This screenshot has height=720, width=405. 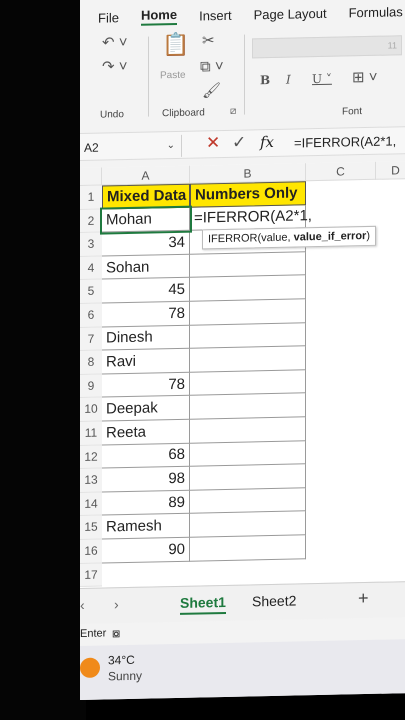 I want to click on tooltip-close: ), so click(x=368, y=236).